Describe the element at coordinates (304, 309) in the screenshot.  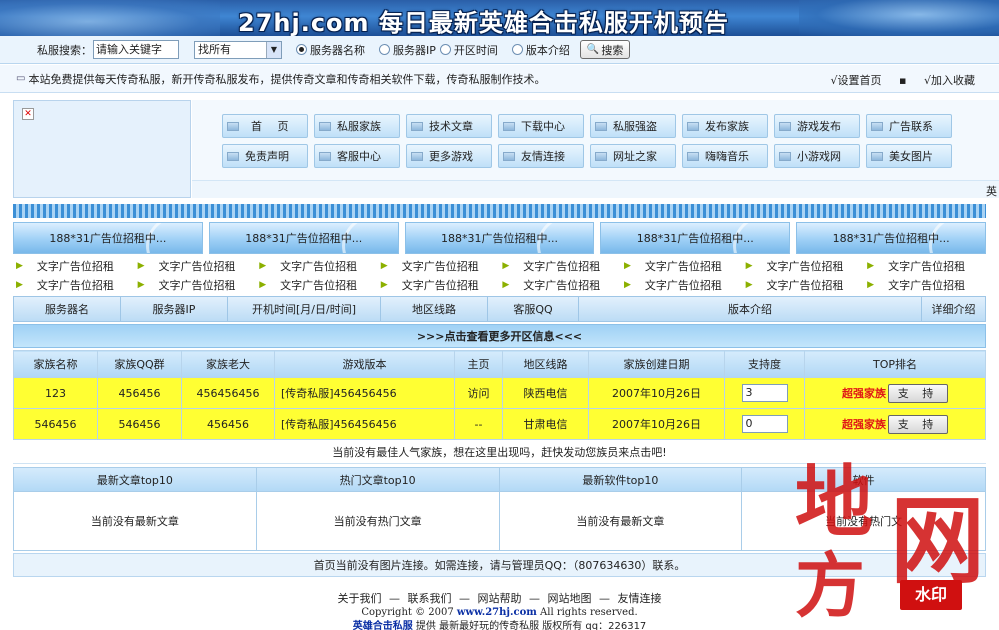
I see `column-header: 开机时间[月/日/时间]` at that location.